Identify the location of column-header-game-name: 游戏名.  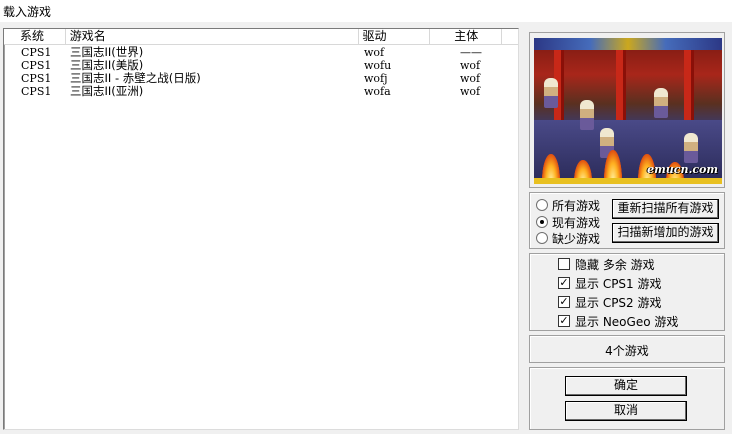
(212, 37).